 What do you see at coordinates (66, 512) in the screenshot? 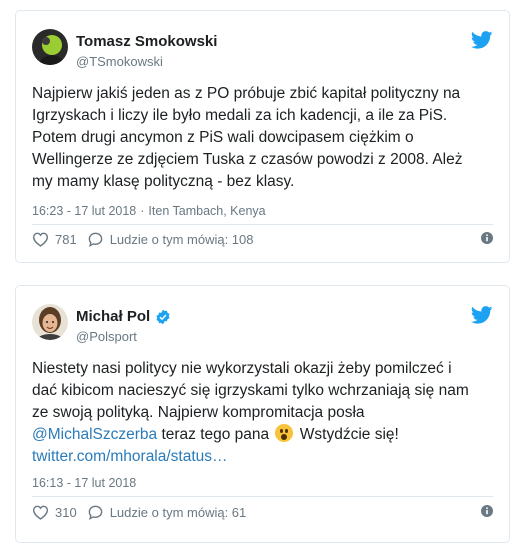
I see `like-count: 310` at bounding box center [66, 512].